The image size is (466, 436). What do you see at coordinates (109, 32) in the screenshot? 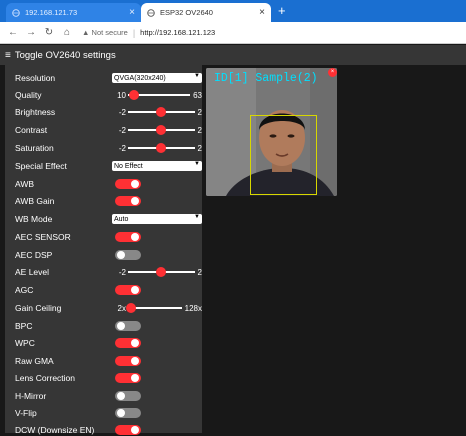
I see `security-label: Not secure` at bounding box center [109, 32].